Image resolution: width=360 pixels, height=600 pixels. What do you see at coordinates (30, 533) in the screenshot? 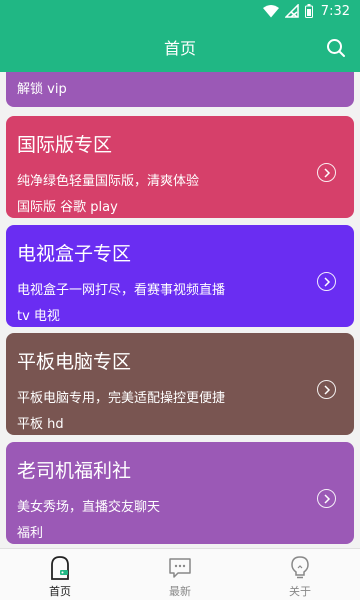
I see `card-tags: 福利` at bounding box center [30, 533].